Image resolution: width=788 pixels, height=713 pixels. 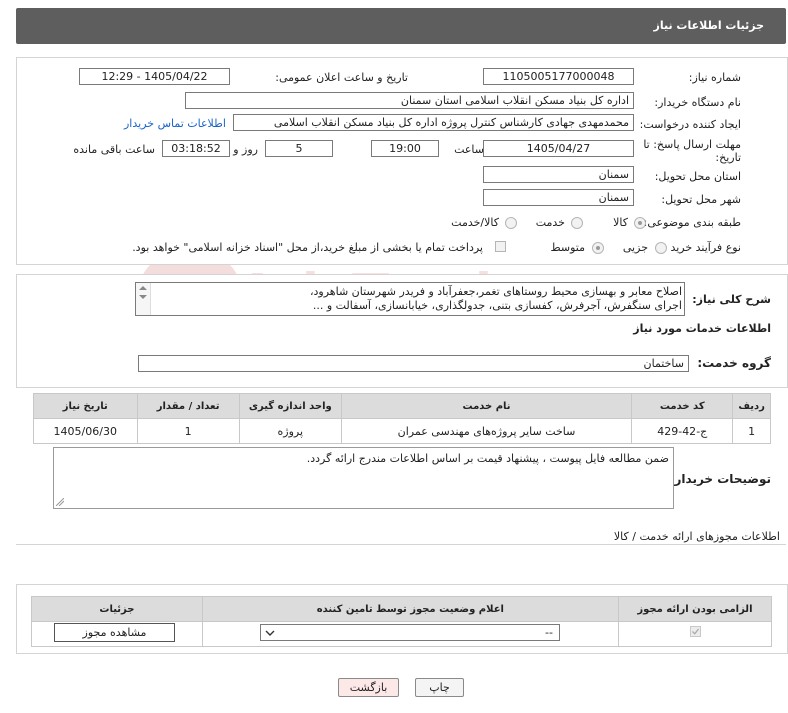 I want to click on col-name: نام خدمت, so click(x=486, y=406).